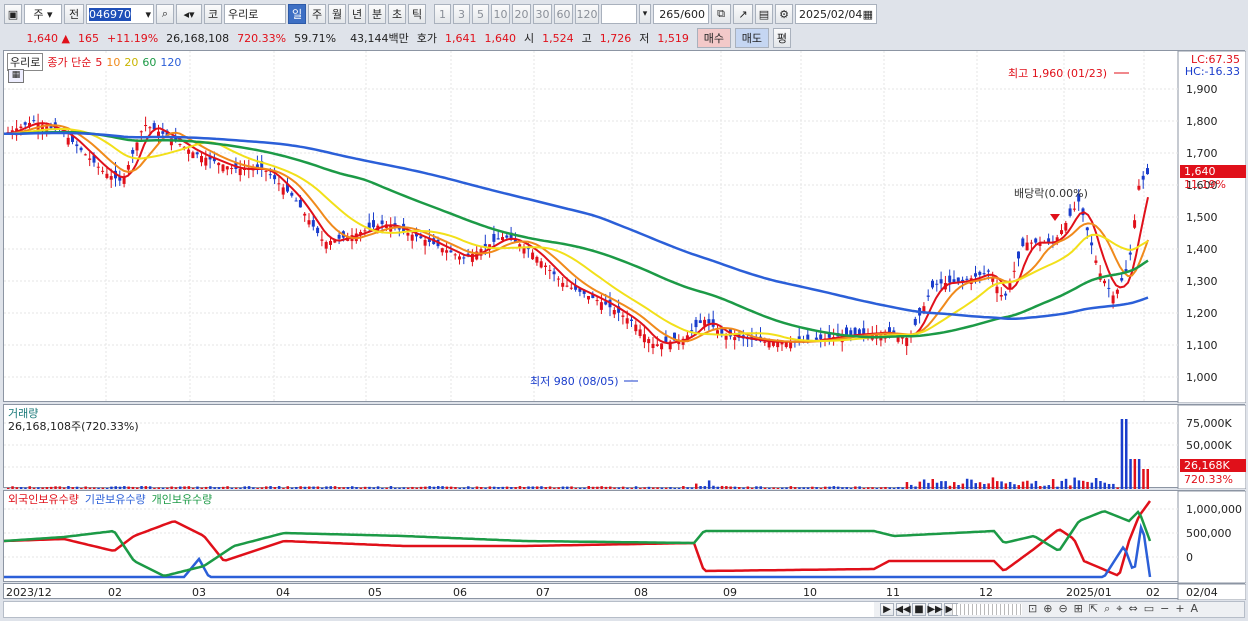  Describe the element at coordinates (903, 609) in the screenshot. I see `rewind-icon: ◀◀` at that location.